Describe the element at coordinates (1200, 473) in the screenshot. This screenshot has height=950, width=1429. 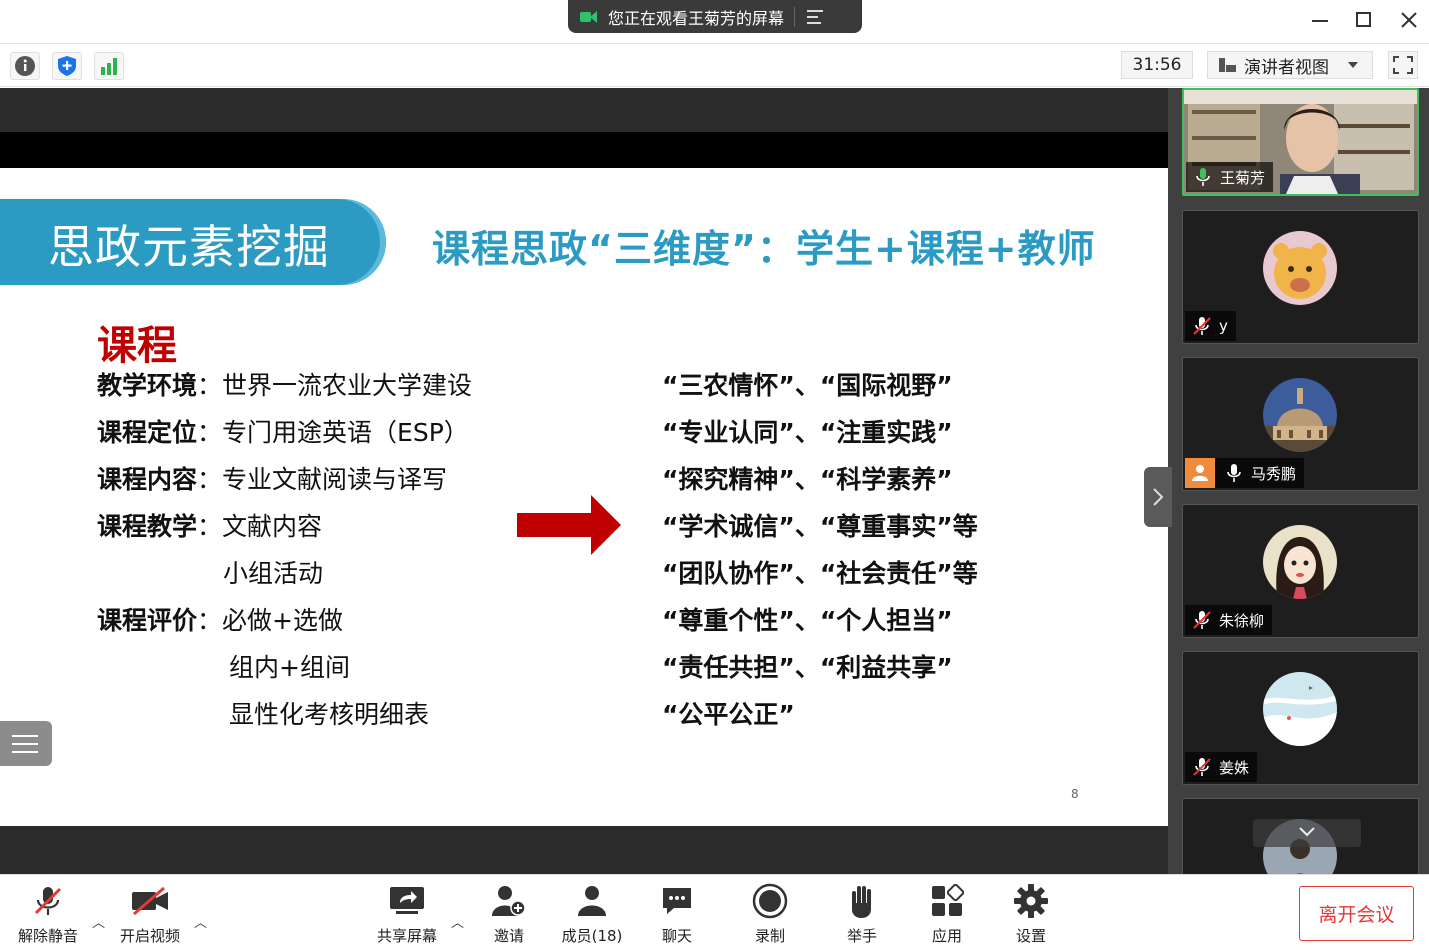
I see `host-user-icon` at that location.